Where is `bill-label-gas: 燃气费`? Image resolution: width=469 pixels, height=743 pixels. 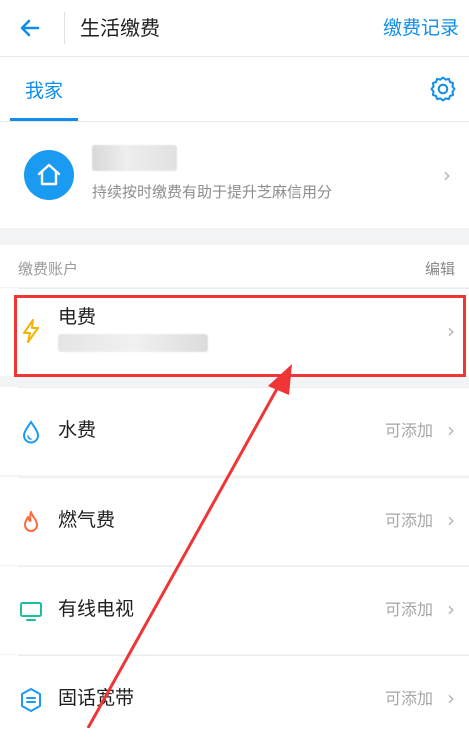
bill-label-gas: 燃气费 is located at coordinates (87, 520).